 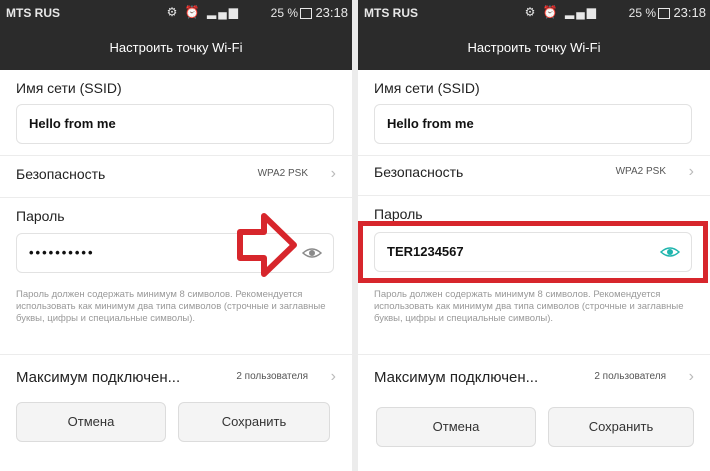 I want to click on eye-icon, so click(x=312, y=253).